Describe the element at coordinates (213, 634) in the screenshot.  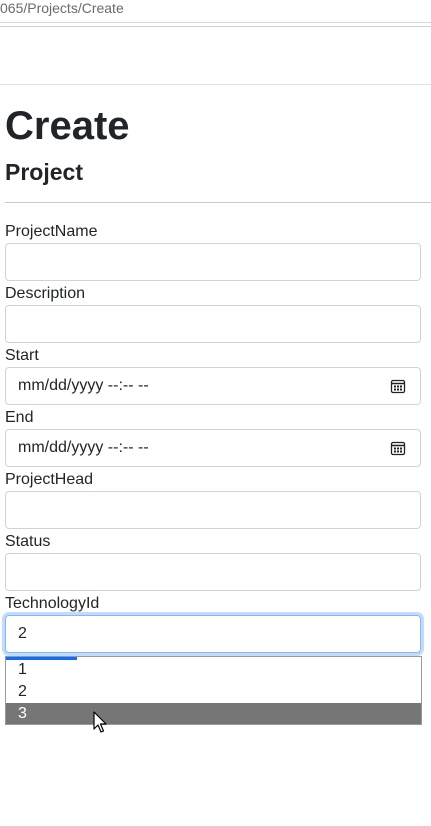
I see `technology-id-select: 2` at that location.